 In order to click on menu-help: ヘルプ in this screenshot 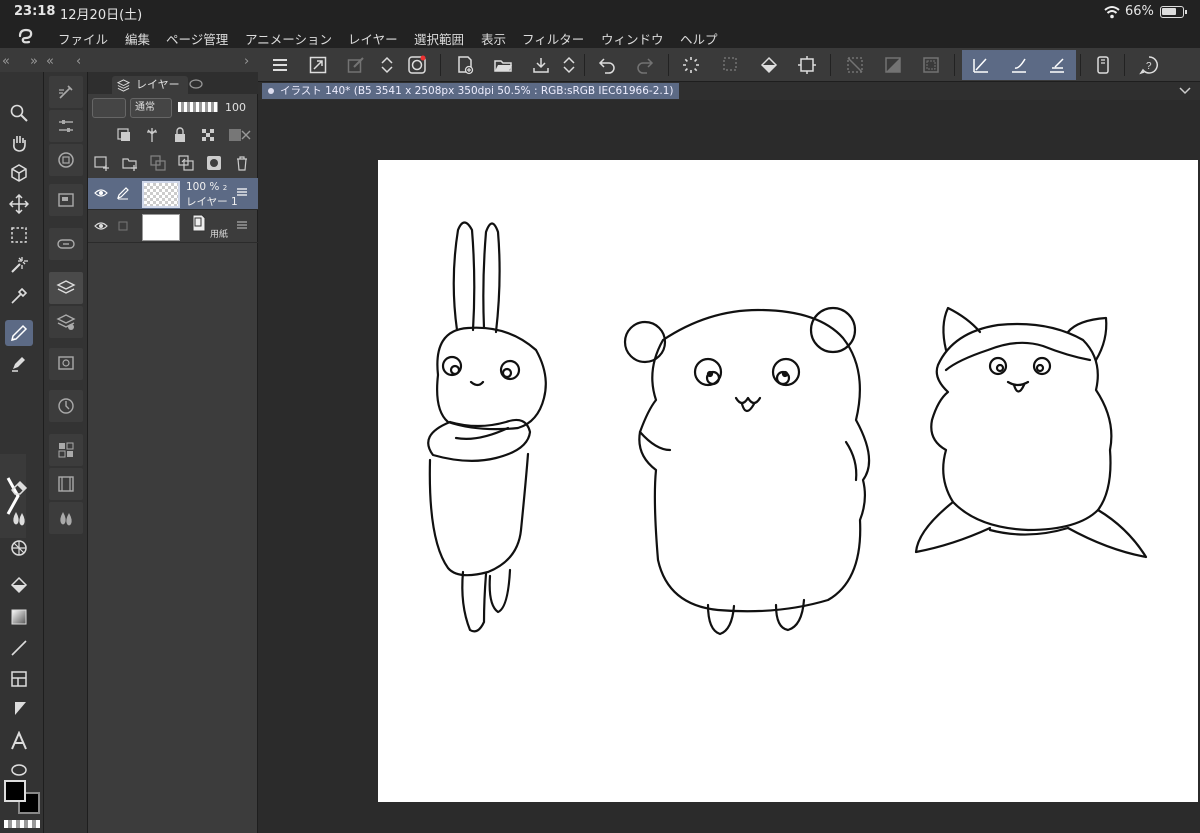, I will do `click(699, 38)`.